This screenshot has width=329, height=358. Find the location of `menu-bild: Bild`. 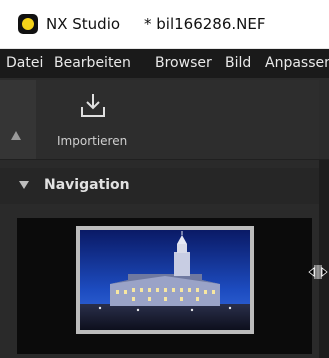

menu-bild: Bild is located at coordinates (238, 63).